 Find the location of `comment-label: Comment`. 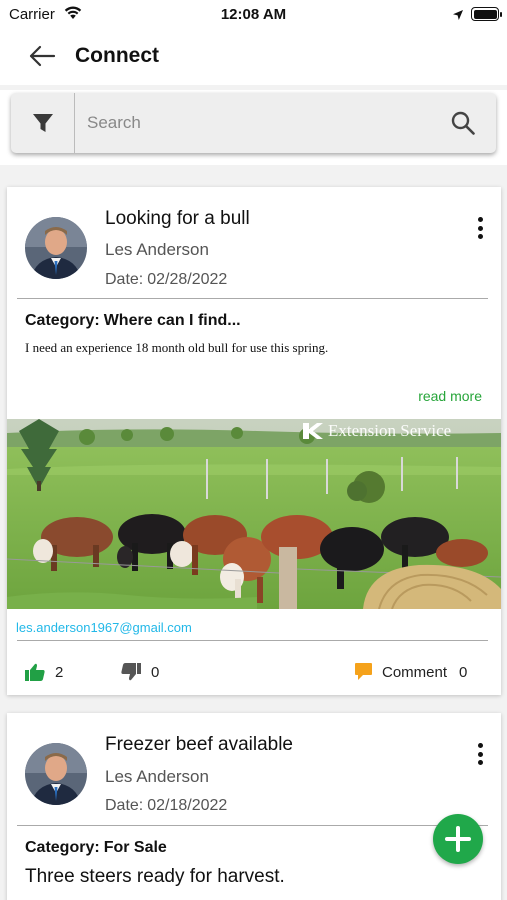

comment-label: Comment is located at coordinates (415, 672).